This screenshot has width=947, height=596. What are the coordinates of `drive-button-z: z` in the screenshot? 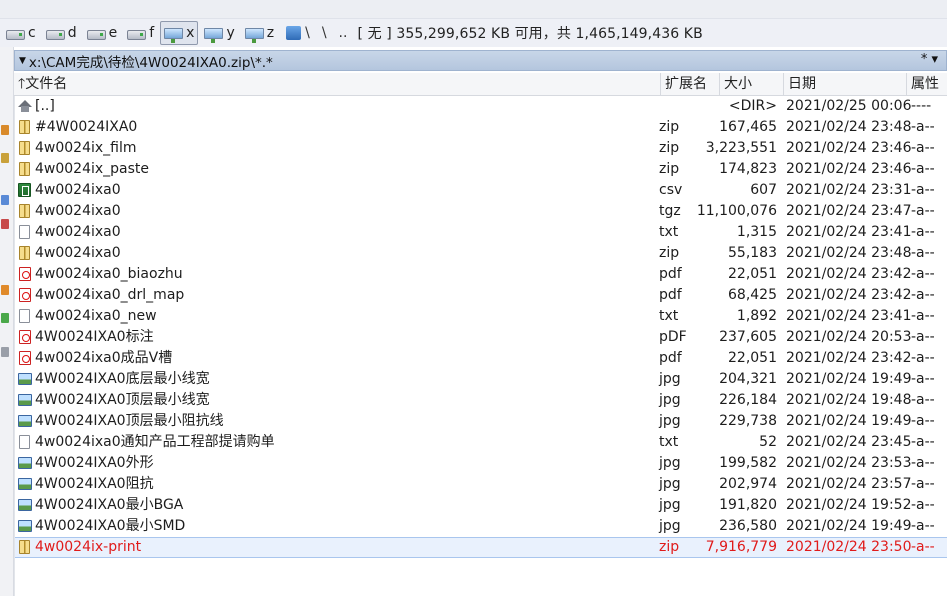 It's located at (259, 33).